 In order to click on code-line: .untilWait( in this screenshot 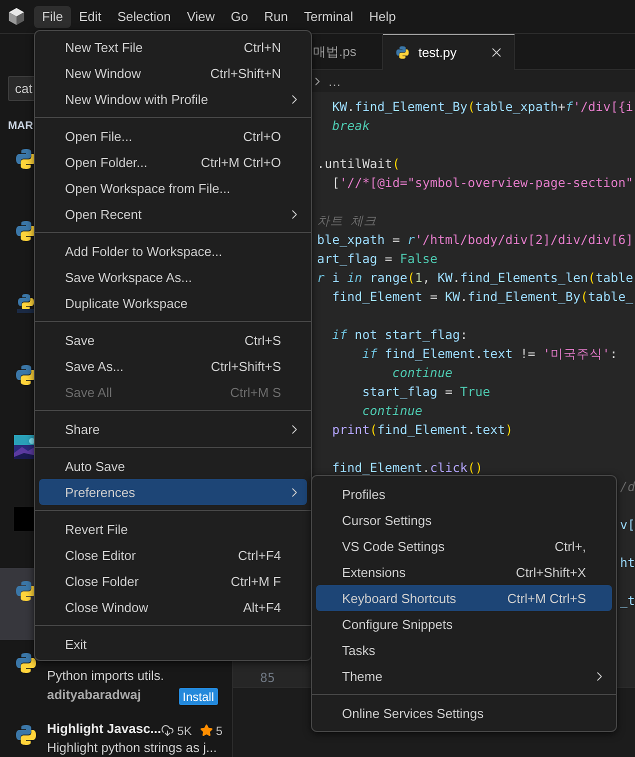, I will do `click(358, 164)`.